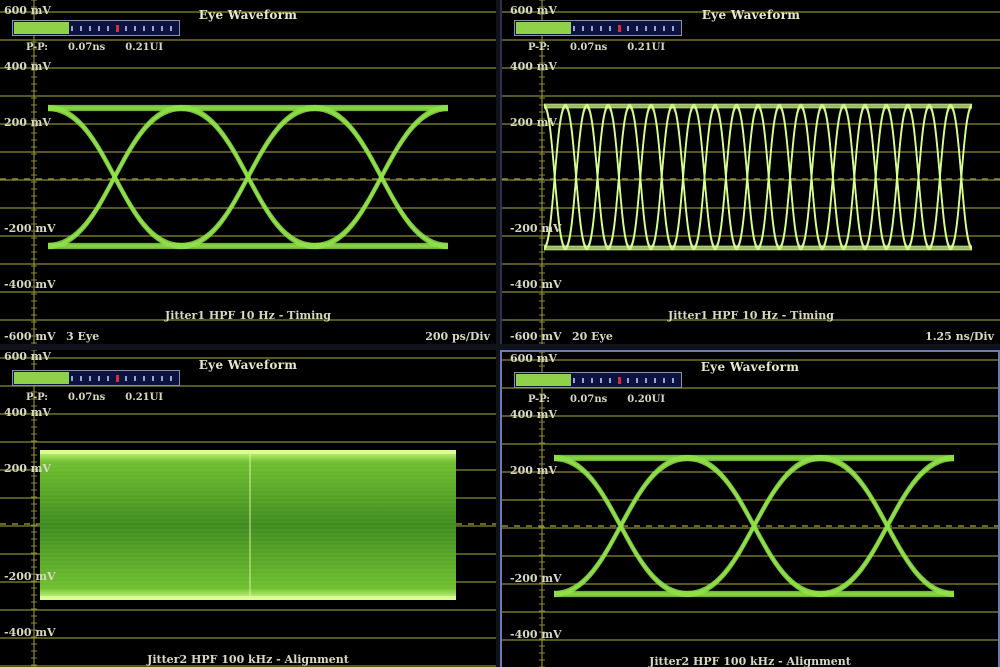 This screenshot has height=667, width=1000. I want to click on eye-count-label: 20 Eye, so click(592, 336).